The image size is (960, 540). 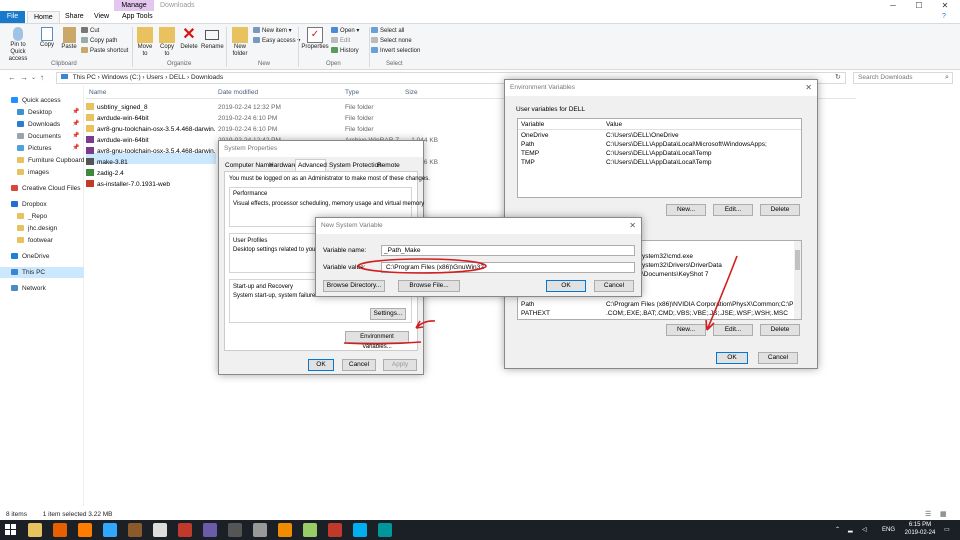 I want to click on app-icon, so click(x=210, y=530).